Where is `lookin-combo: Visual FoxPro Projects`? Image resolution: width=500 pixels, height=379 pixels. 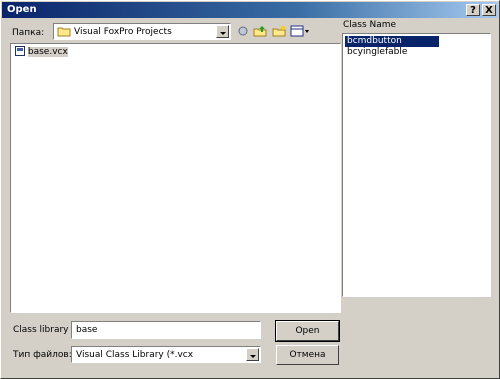 lookin-combo: Visual FoxPro Projects is located at coordinates (142, 31).